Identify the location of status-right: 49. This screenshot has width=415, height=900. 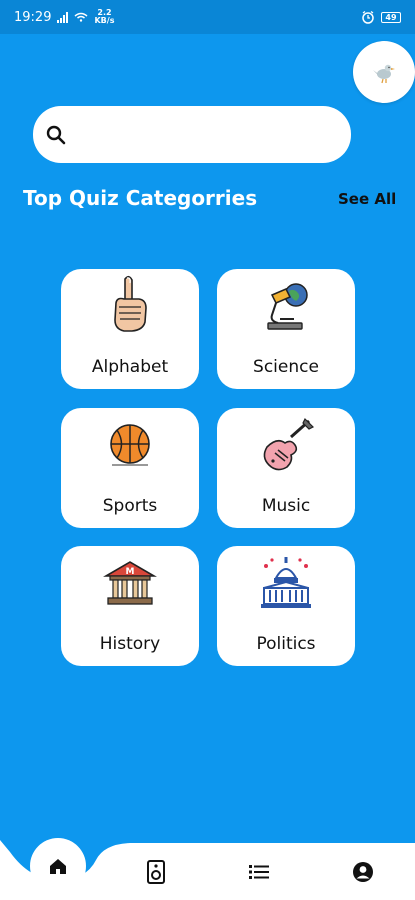
(381, 17).